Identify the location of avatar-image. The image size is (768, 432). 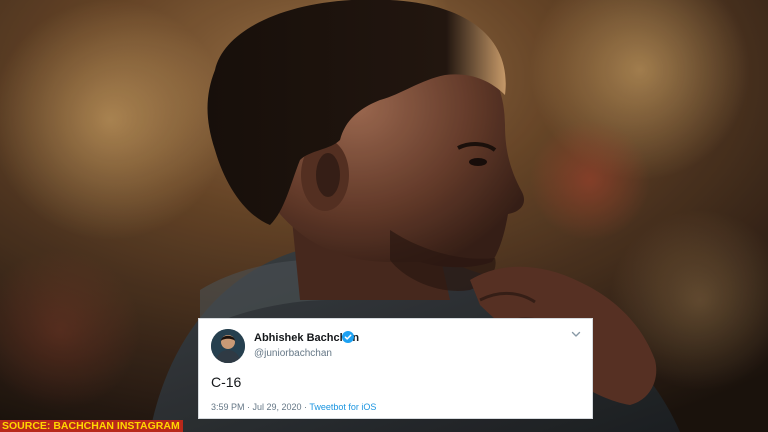
(228, 346).